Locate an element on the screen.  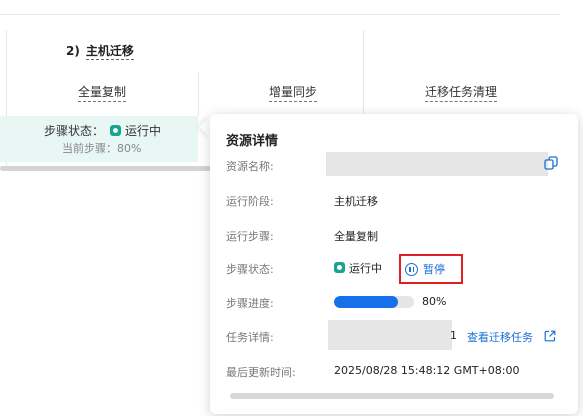
step-status-card: 步骤状态： 运行中 当前步骤：80% is located at coordinates (99, 139).